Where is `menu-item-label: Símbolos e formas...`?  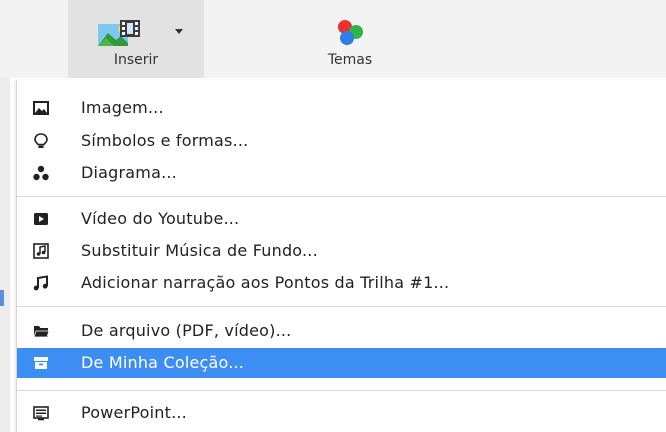
menu-item-label: Símbolos e formas... is located at coordinates (165, 140).